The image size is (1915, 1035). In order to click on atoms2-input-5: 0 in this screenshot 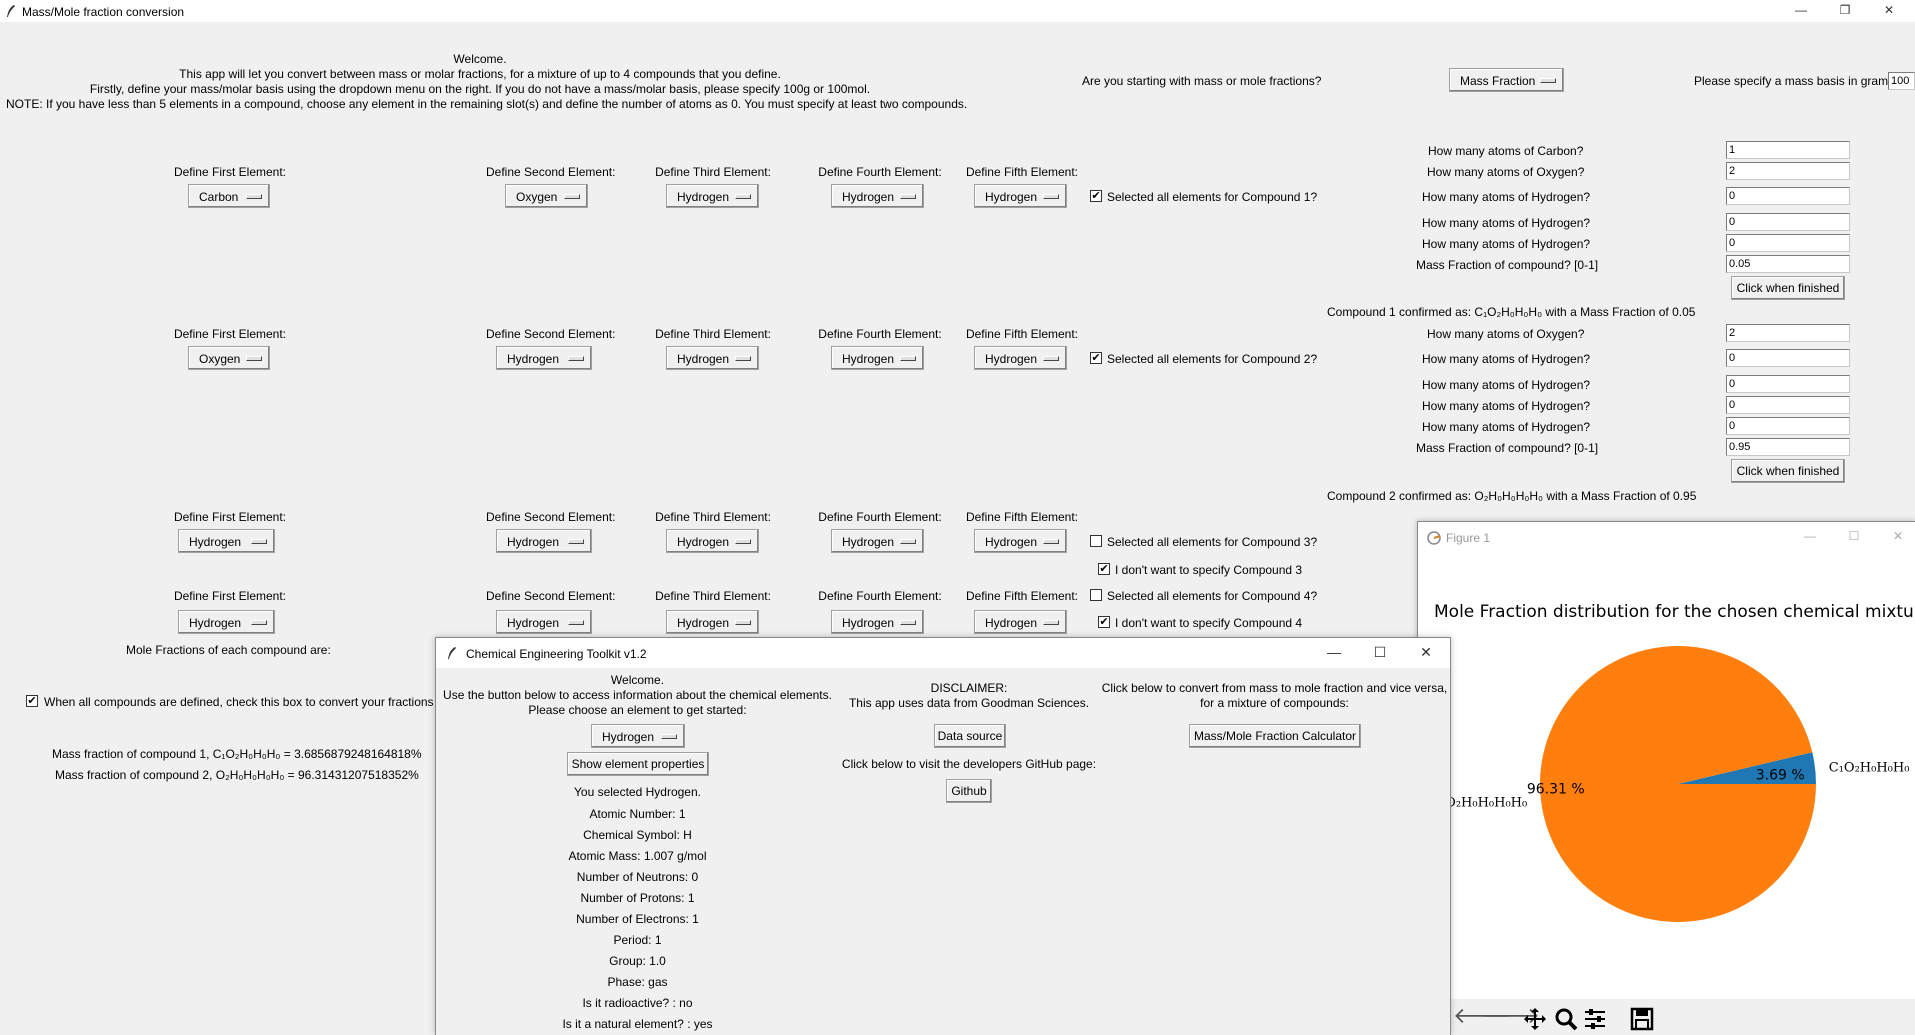, I will do `click(1788, 426)`.